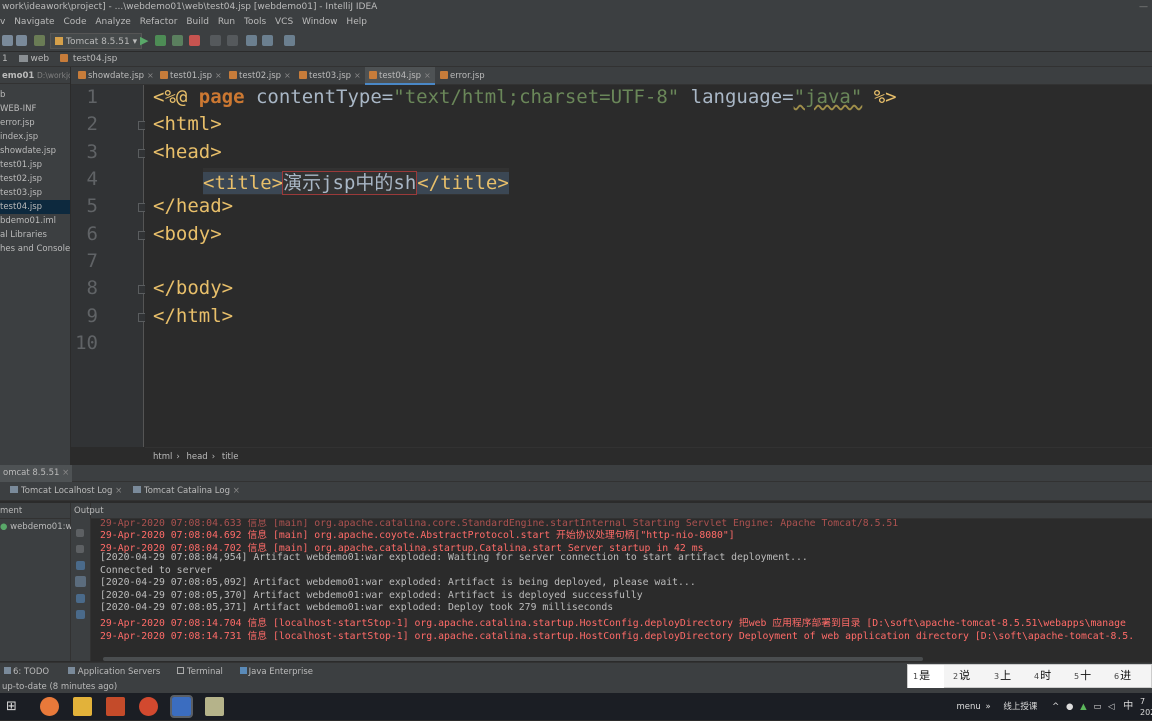  What do you see at coordinates (116, 76) in the screenshot?
I see `tab-showdate: showdate.jsp ×` at bounding box center [116, 76].